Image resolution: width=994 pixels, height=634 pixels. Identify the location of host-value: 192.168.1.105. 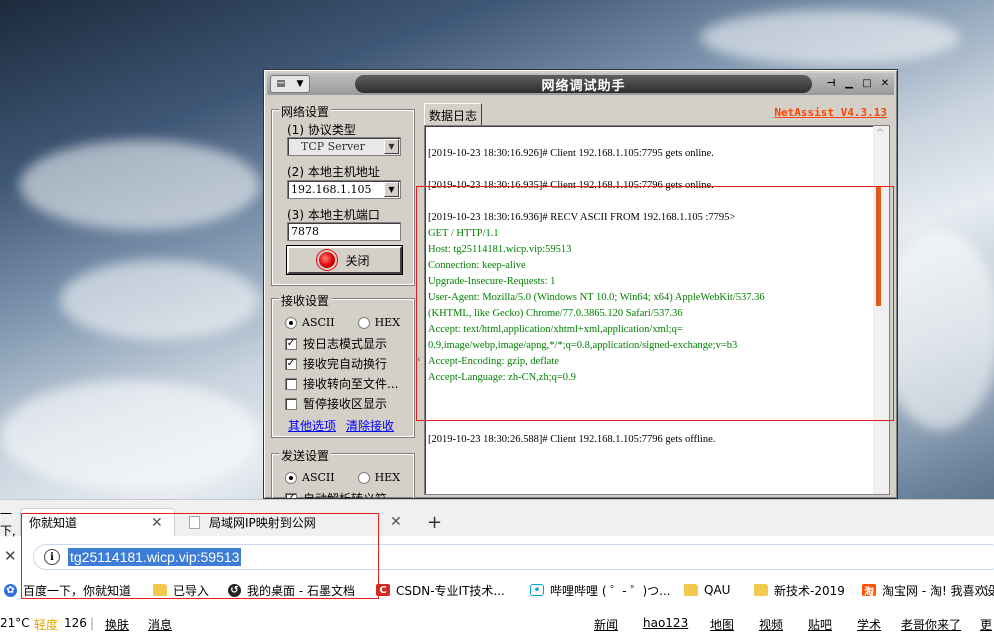
(331, 189).